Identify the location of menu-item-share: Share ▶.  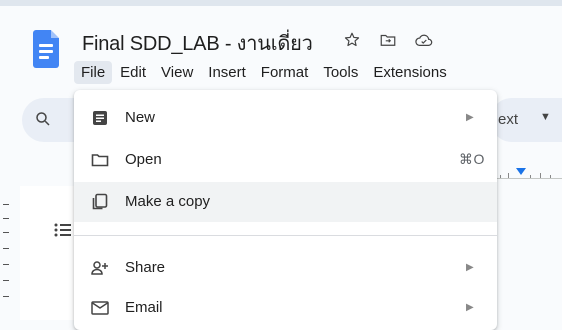
(285, 268).